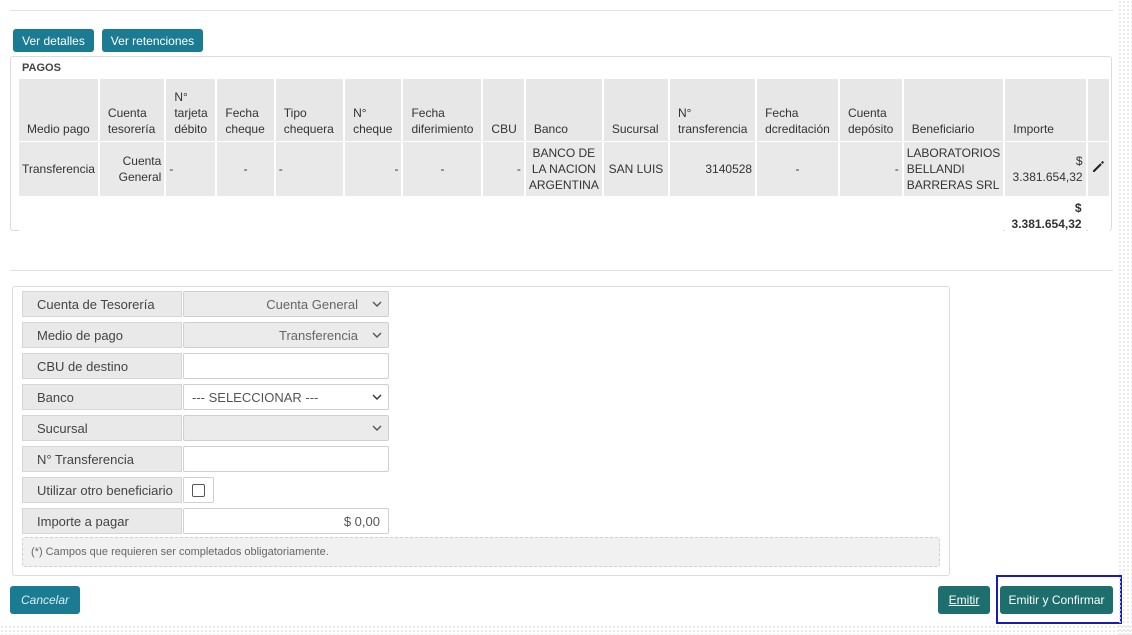  What do you see at coordinates (953, 110) in the screenshot?
I see `col-beneficiario: Beneficiario` at bounding box center [953, 110].